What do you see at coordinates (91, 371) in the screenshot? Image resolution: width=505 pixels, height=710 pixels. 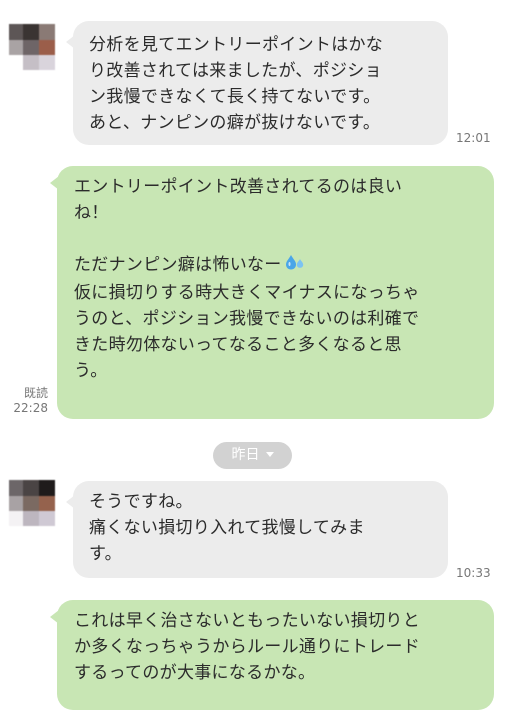 I see `message-text: う。` at bounding box center [91, 371].